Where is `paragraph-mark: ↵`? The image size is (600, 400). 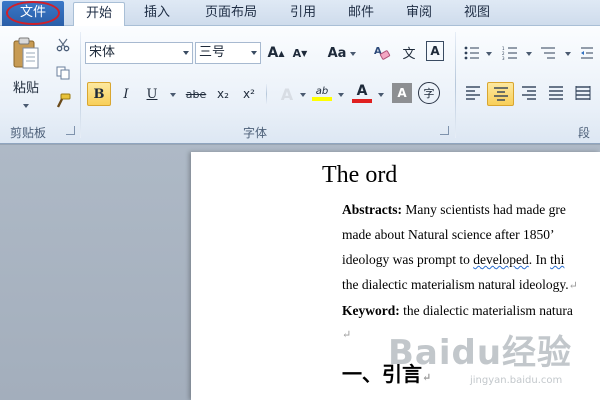
paragraph-mark: ↵ is located at coordinates (573, 286).